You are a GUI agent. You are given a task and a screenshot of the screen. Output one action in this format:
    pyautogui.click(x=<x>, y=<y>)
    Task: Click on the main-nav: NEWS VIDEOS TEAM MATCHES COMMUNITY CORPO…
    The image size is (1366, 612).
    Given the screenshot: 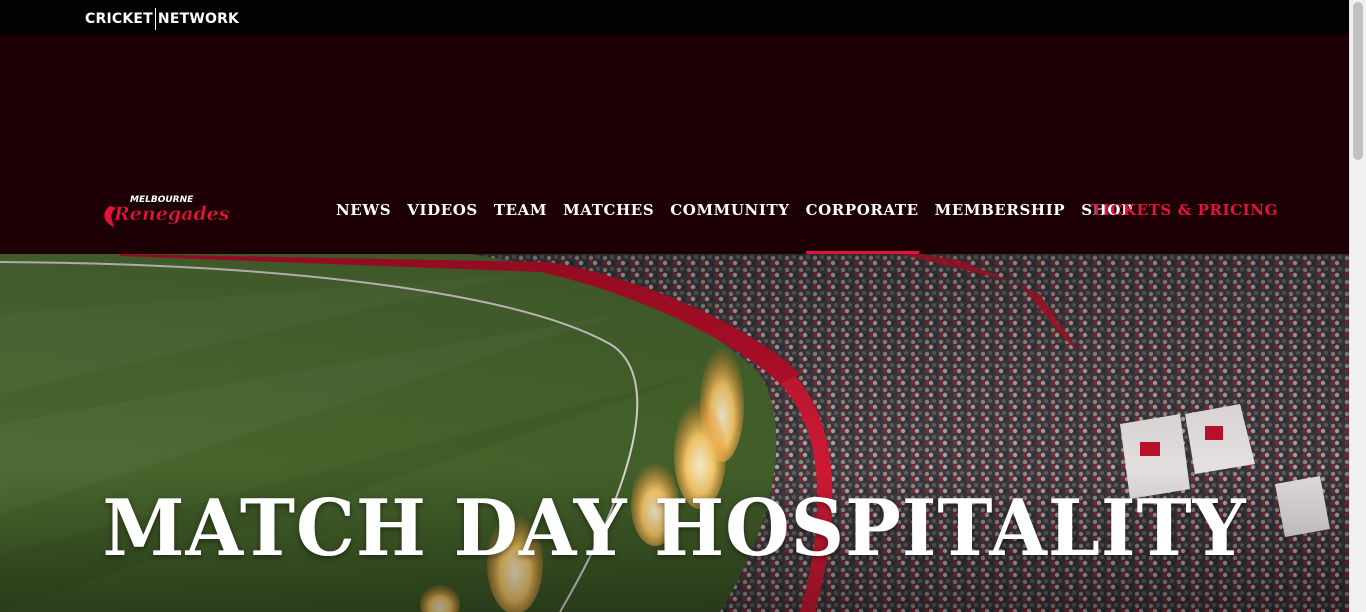 What is the action you would take?
    pyautogui.click(x=734, y=209)
    